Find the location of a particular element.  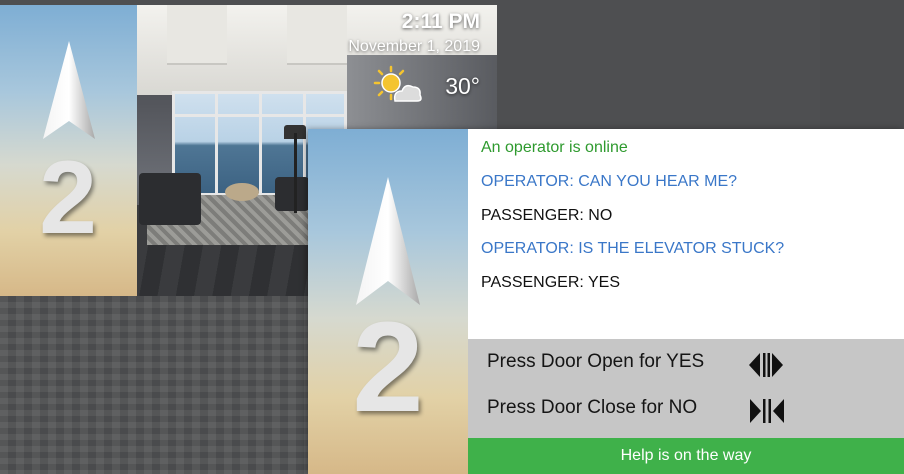

door-close-prompt: Press Door Close for NO is located at coordinates (592, 407).